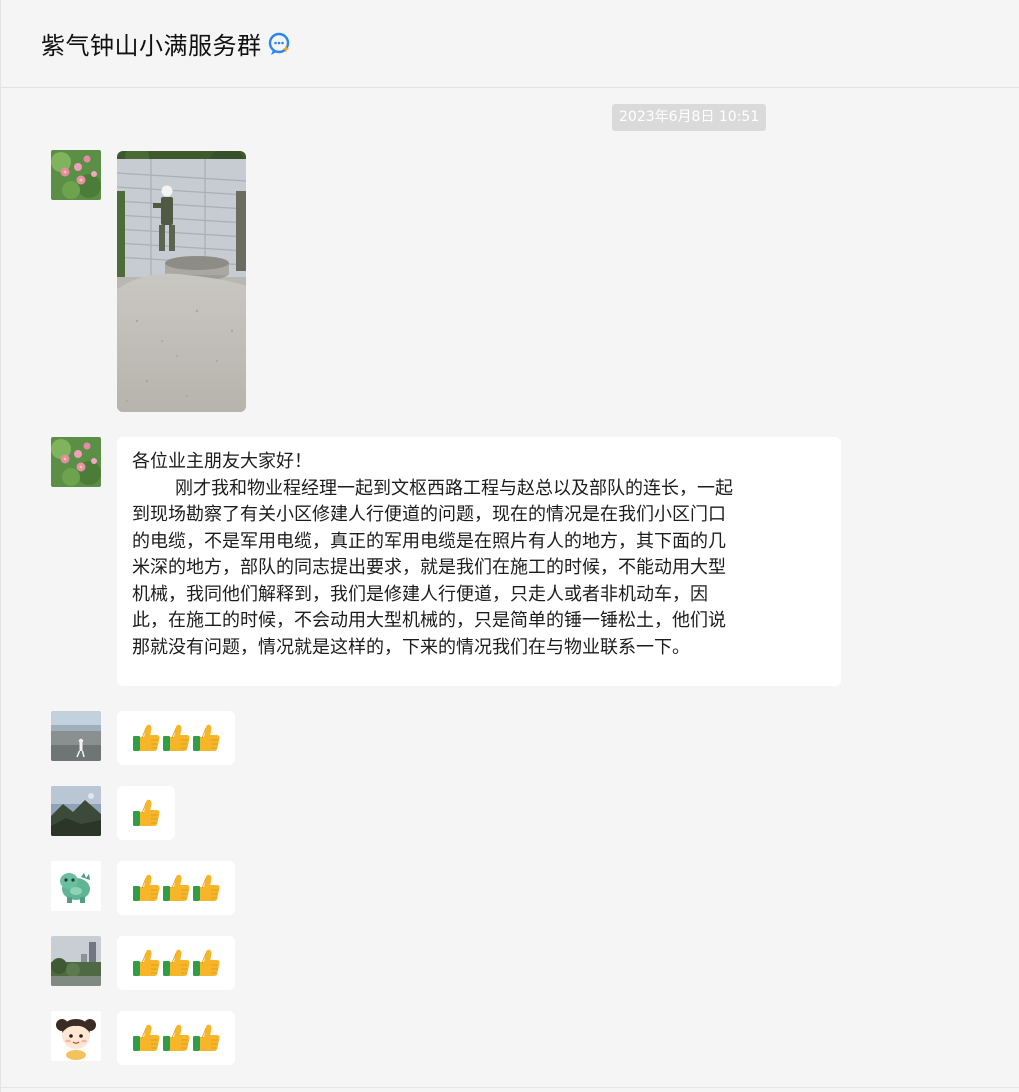 The height and width of the screenshot is (1092, 1019). Describe the element at coordinates (454, 488) in the screenshot. I see `message-line: 刚才我和物业程经理一起到文枢西路工程与赵总以及部队的连长，一起` at that location.